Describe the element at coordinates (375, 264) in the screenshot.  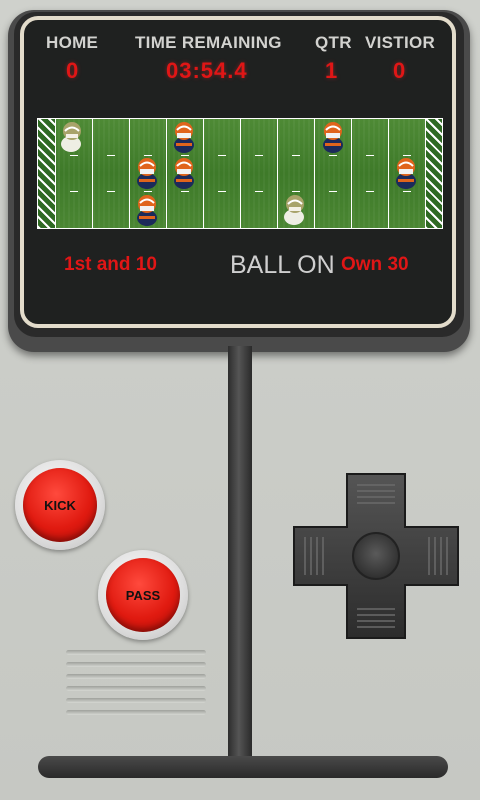
I see `ball-spot: Own 30` at that location.